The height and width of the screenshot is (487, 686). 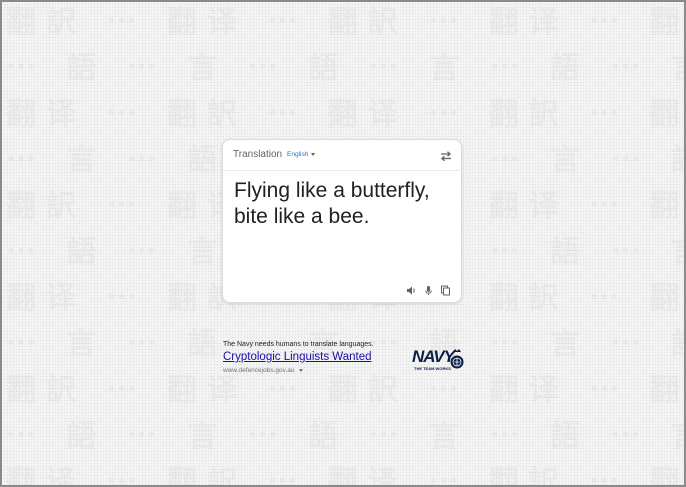 I want to click on svg-text: THE TEAM WORKS, so click(x=432, y=368).